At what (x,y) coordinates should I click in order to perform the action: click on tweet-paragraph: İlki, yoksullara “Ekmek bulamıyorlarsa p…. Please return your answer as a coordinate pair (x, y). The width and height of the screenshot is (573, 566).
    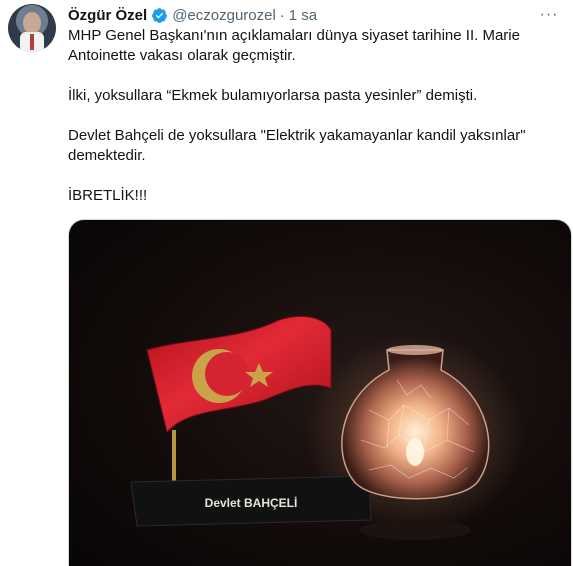
    Looking at the image, I should click on (273, 95).